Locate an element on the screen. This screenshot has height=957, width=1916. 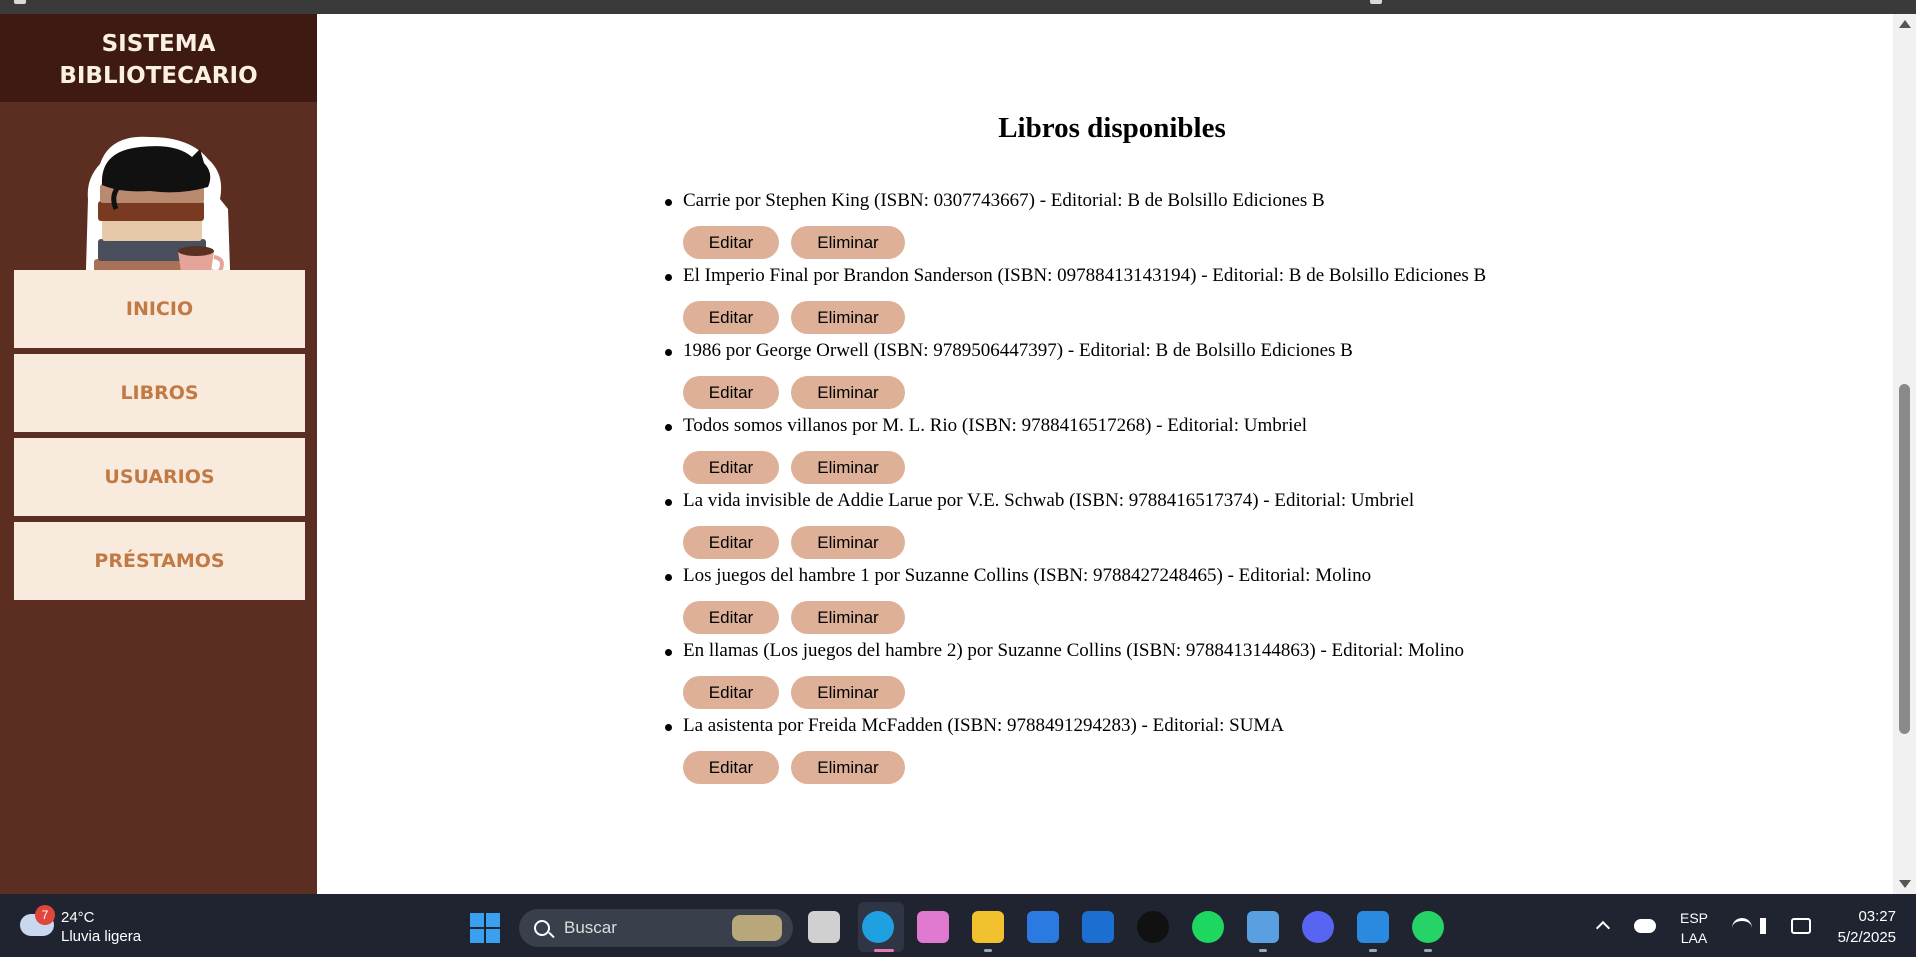
nav-inicio: INICIO is located at coordinates (159, 309).